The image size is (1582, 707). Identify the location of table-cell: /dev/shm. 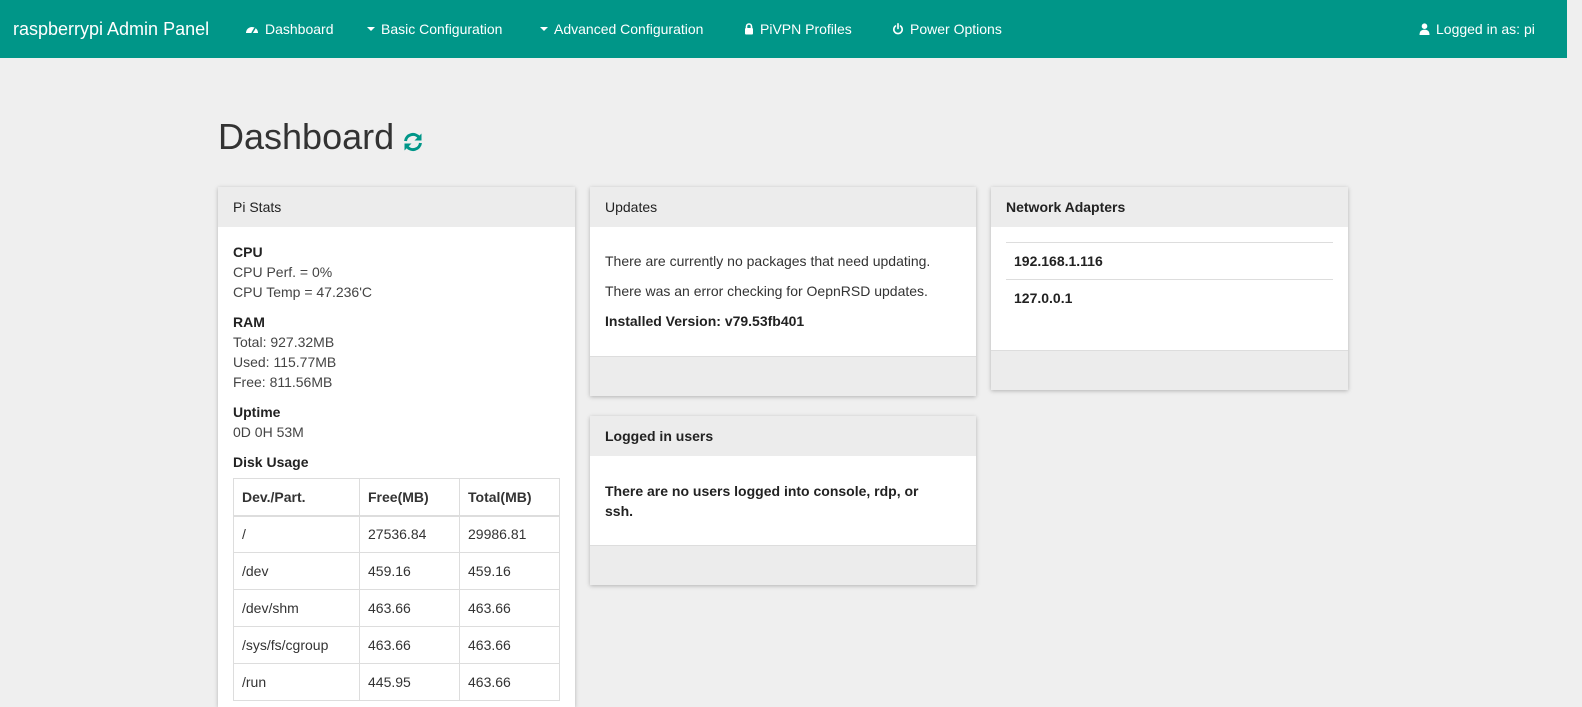
(296, 608).